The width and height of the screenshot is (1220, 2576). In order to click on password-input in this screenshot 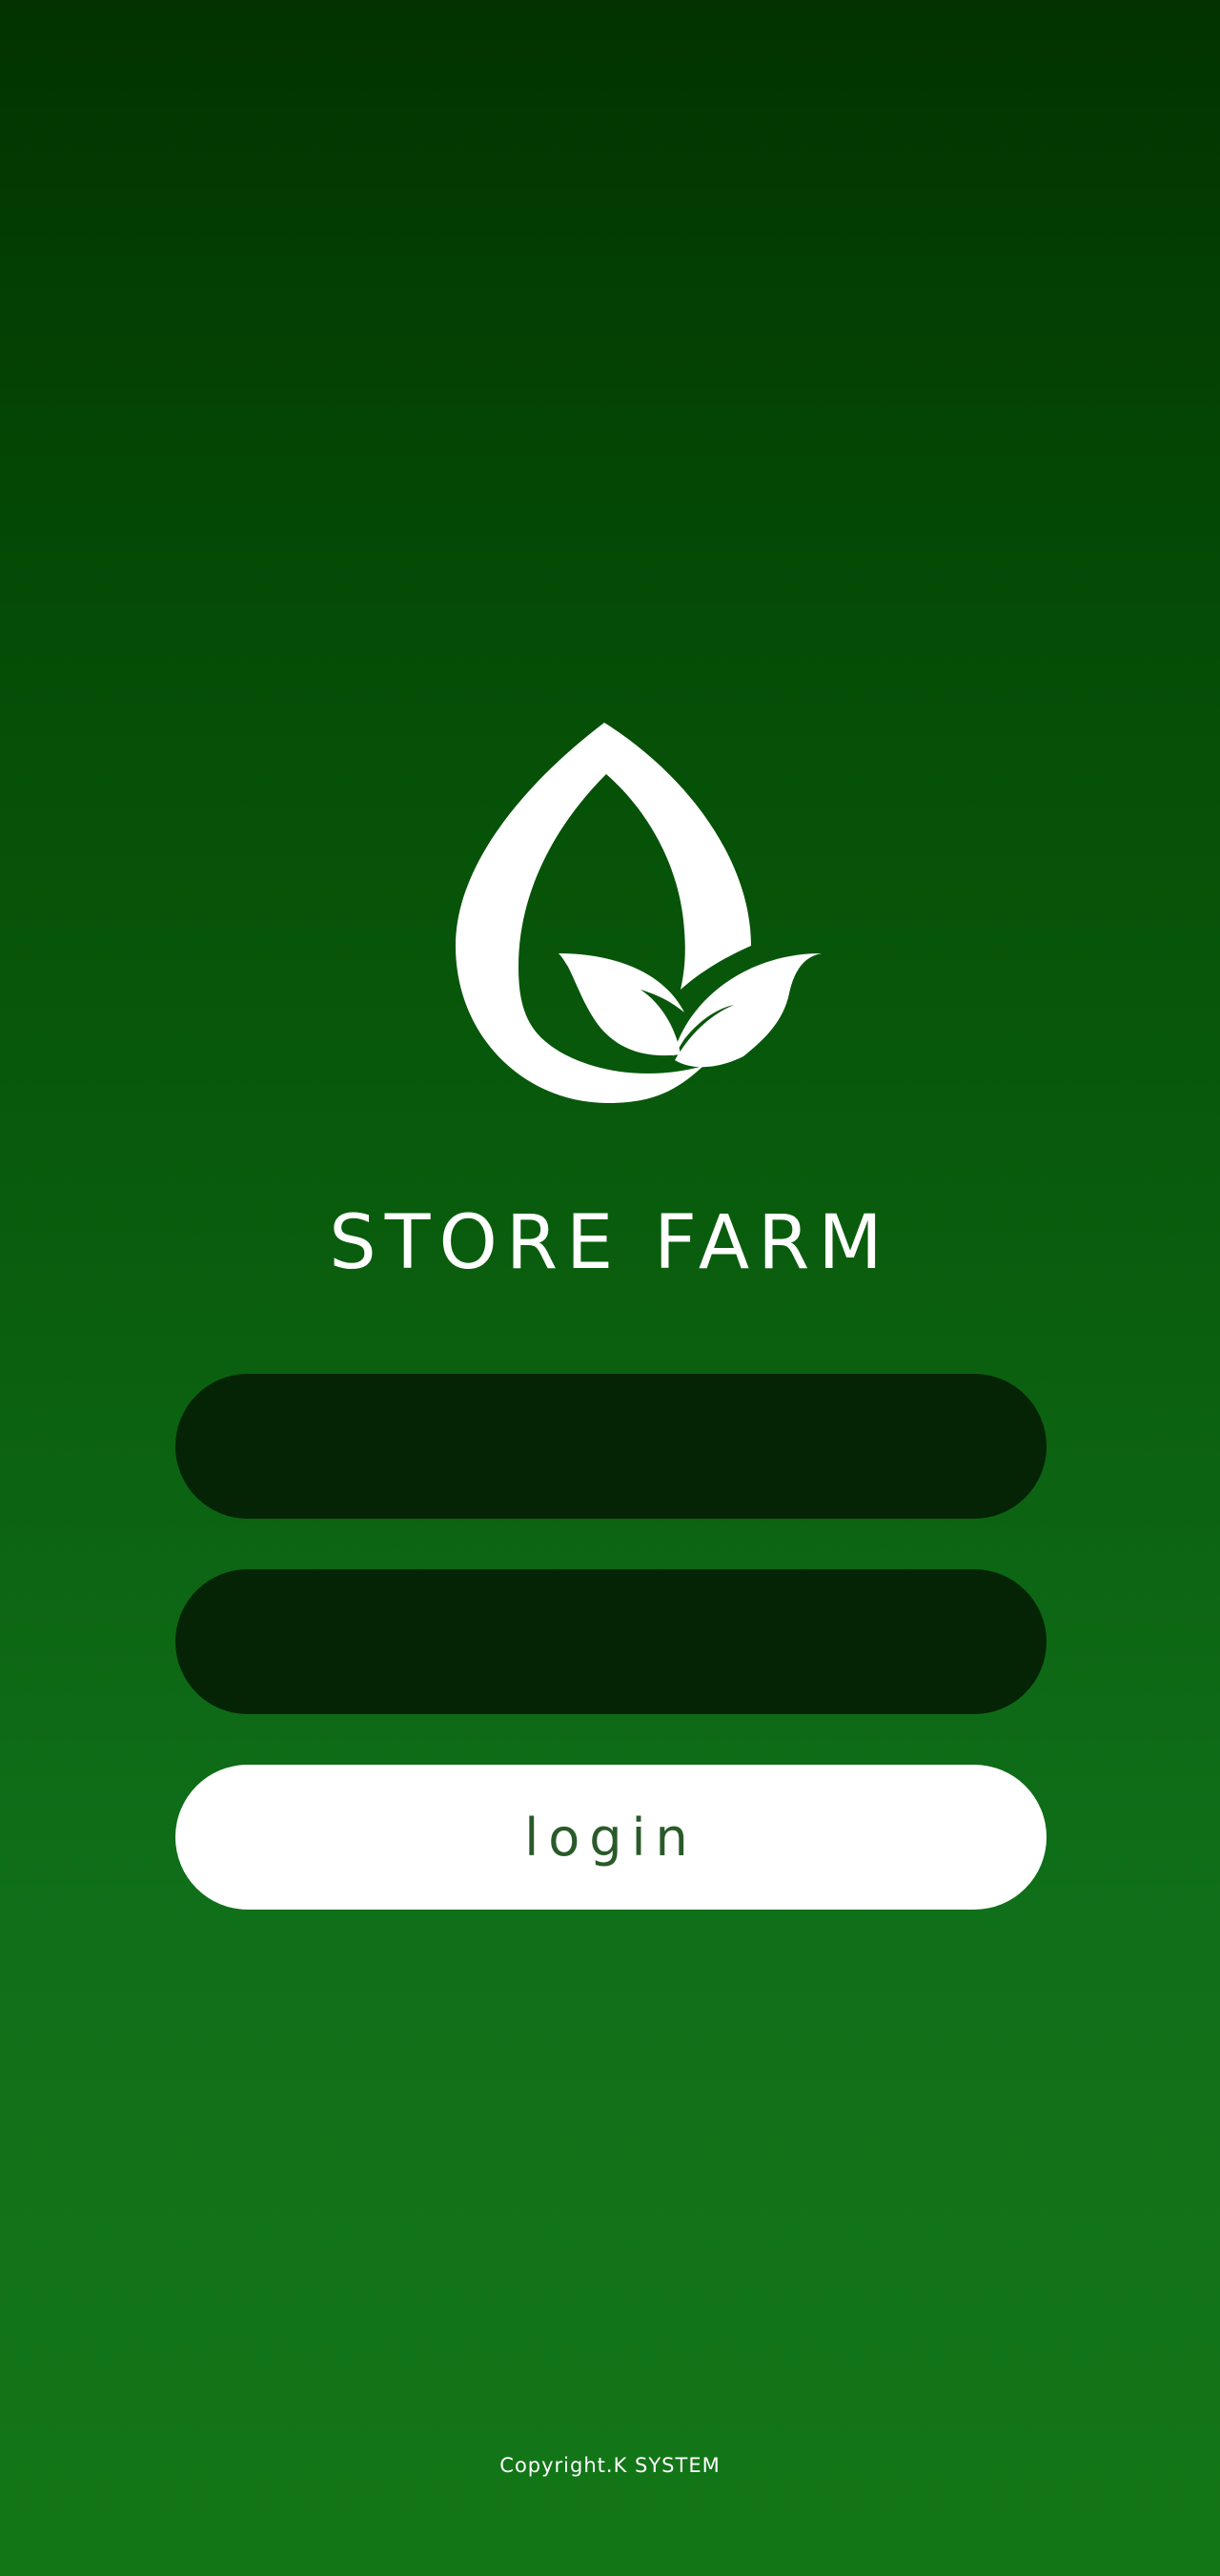, I will do `click(611, 1642)`.